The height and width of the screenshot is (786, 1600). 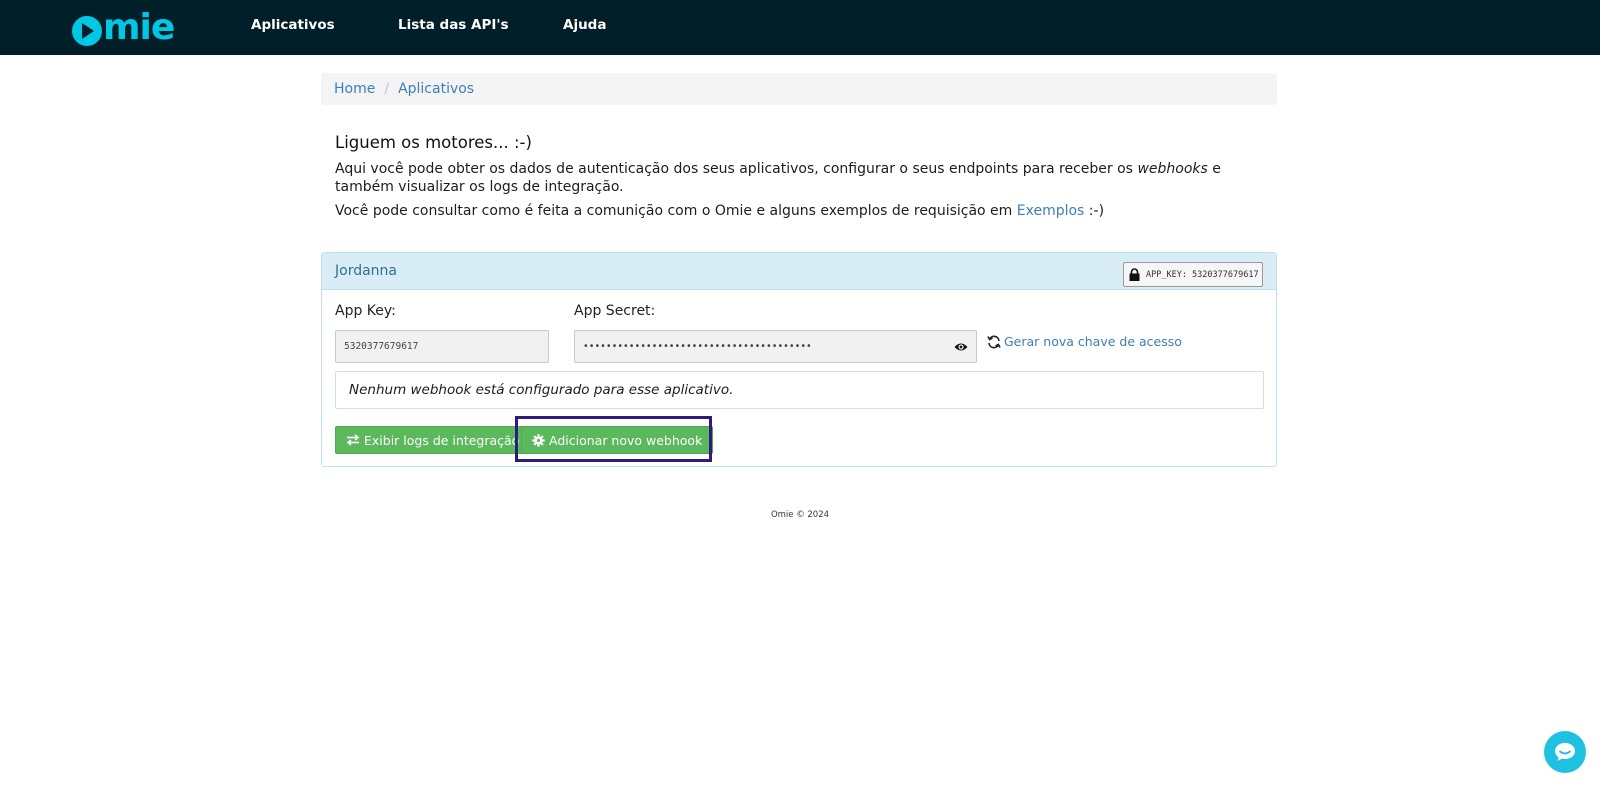 What do you see at coordinates (799, 89) in the screenshot?
I see `breadcrumb: Home / Aplicativos` at bounding box center [799, 89].